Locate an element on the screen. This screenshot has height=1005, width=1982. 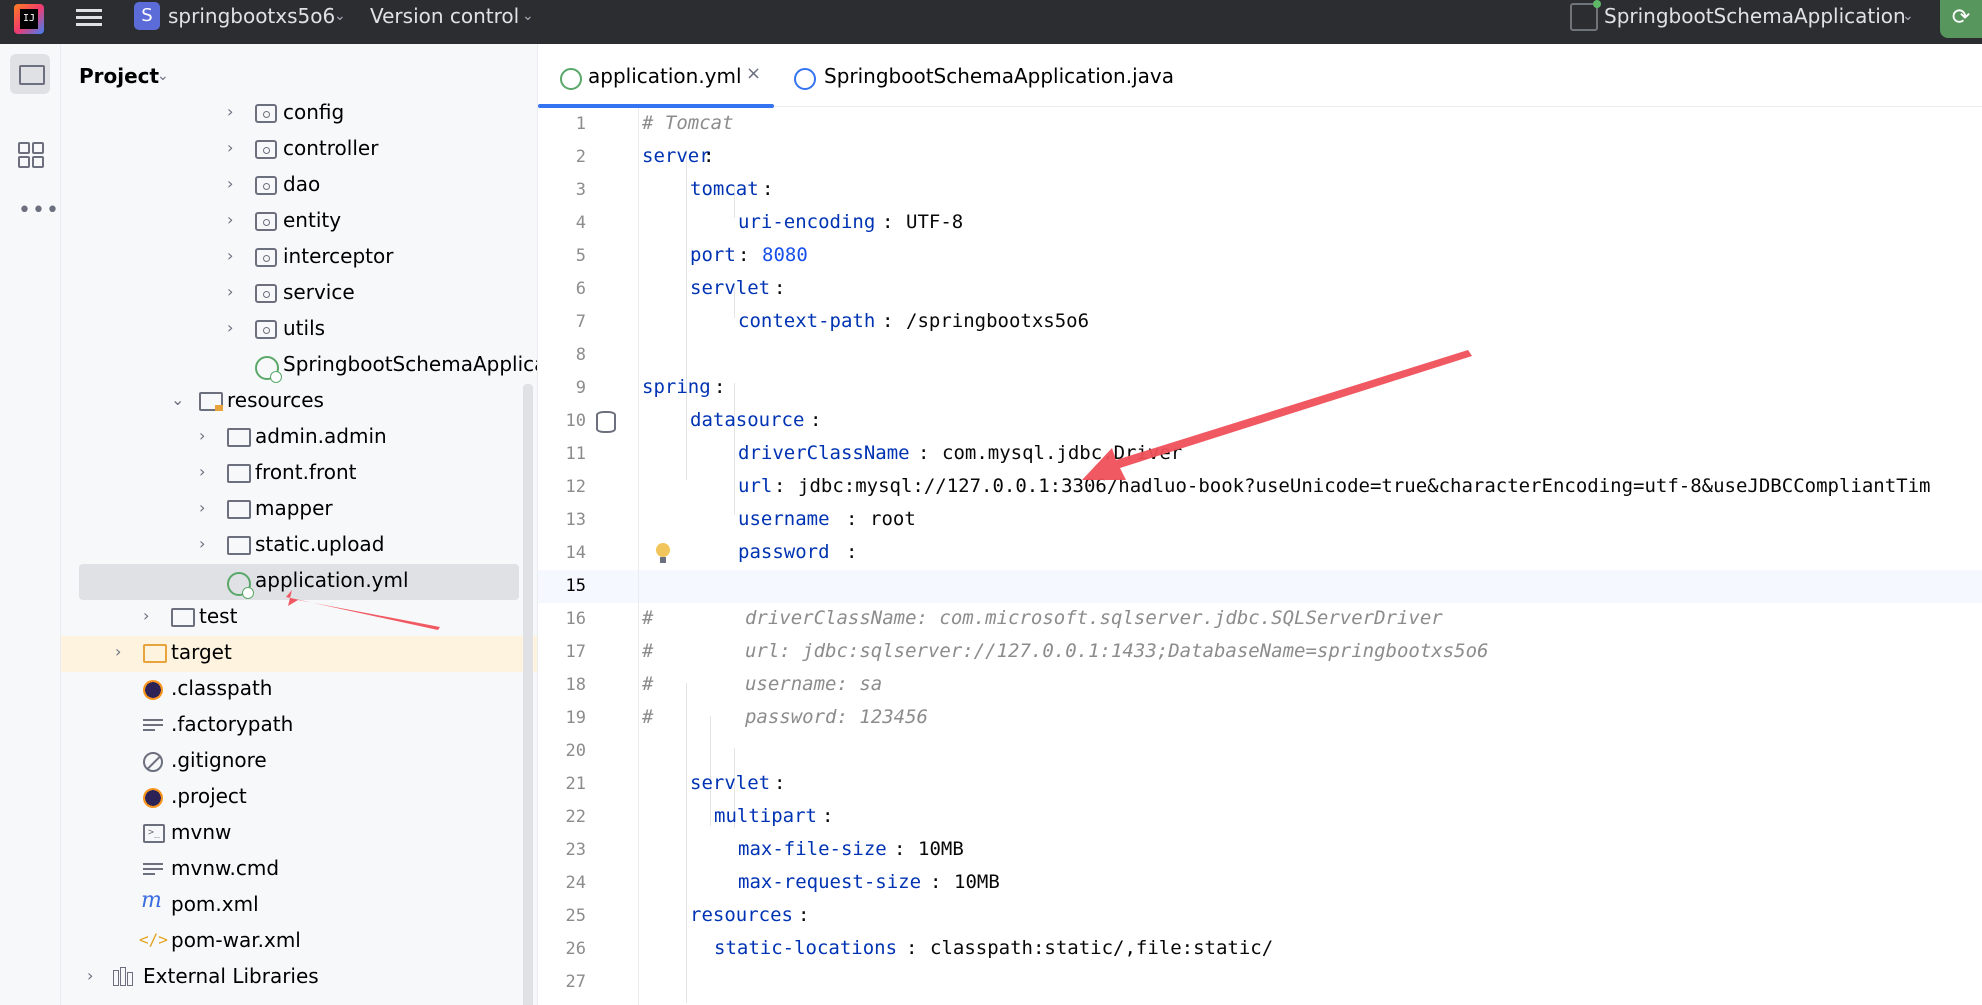
tree-item-project: .project is located at coordinates (299, 798).